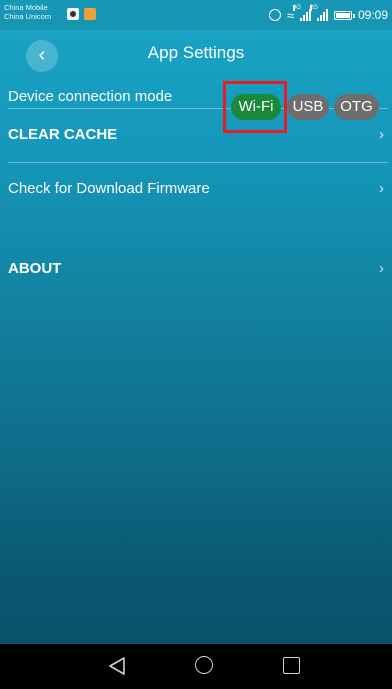 The width and height of the screenshot is (392, 689). What do you see at coordinates (318, 13) in the screenshot?
I see `signal-icon-2: 2G` at bounding box center [318, 13].